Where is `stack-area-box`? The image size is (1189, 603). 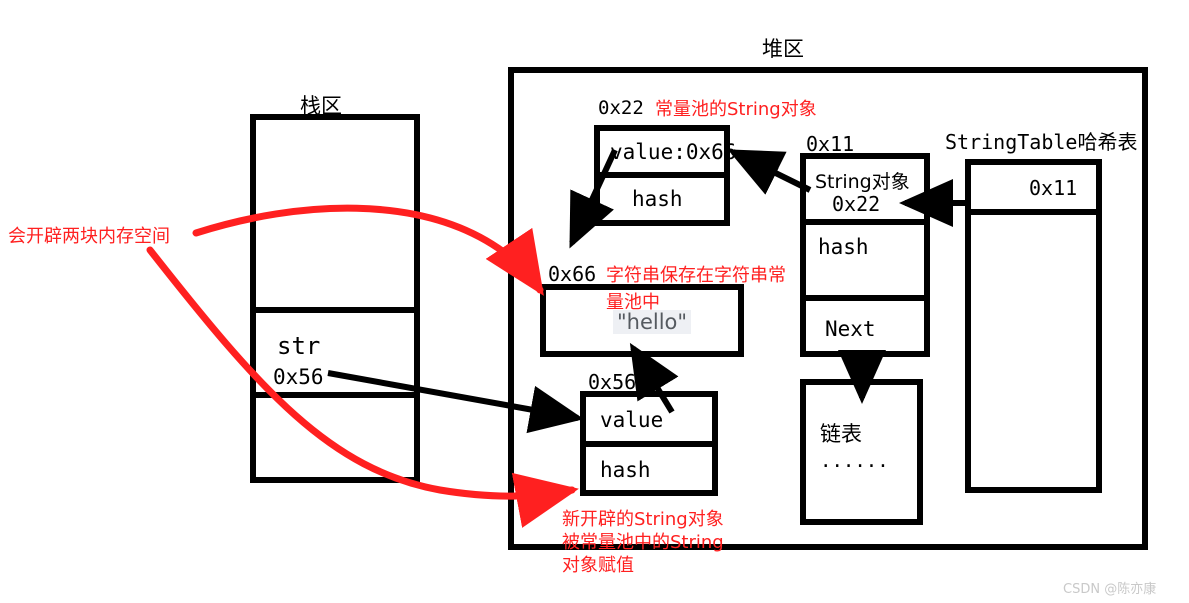 stack-area-box is located at coordinates (335, 298).